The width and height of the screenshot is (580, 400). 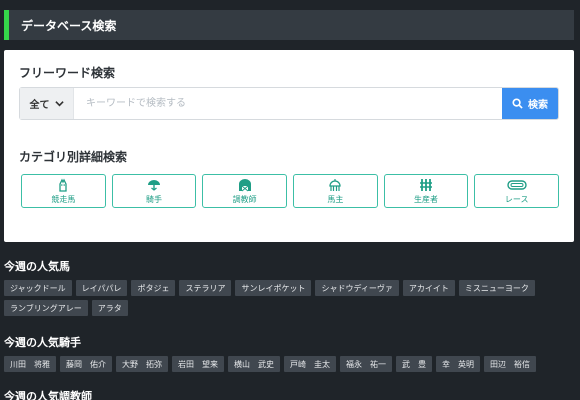 I want to click on jockey-tag: 田辺 裕信, so click(x=510, y=364).